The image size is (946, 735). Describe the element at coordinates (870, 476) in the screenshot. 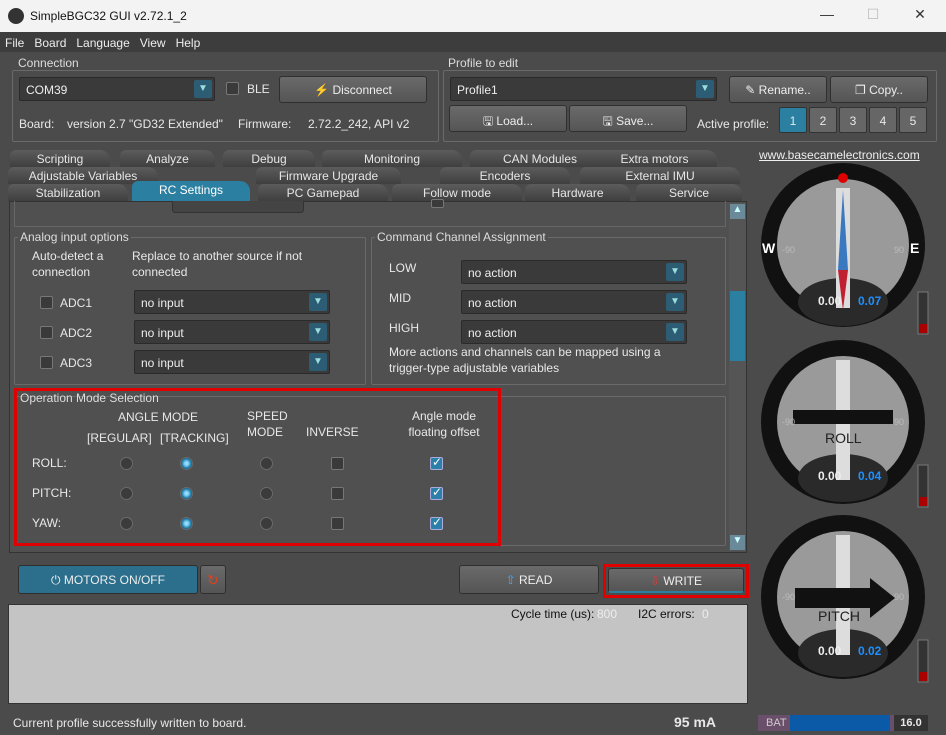

I see `roll-value-2: 0.04` at that location.